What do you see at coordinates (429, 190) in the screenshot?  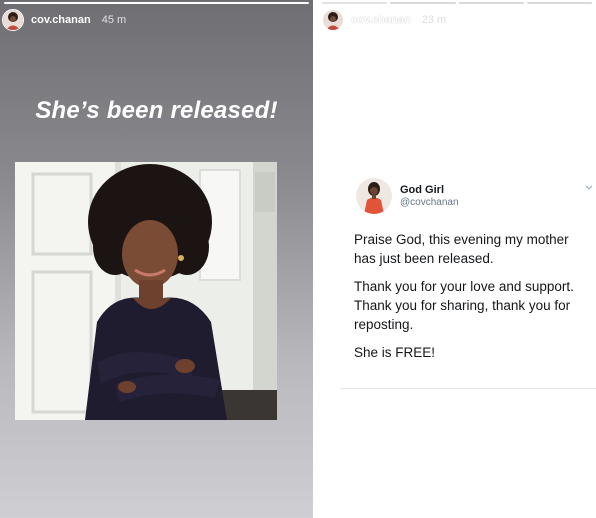 I see `tweet-display-name: God Girl` at bounding box center [429, 190].